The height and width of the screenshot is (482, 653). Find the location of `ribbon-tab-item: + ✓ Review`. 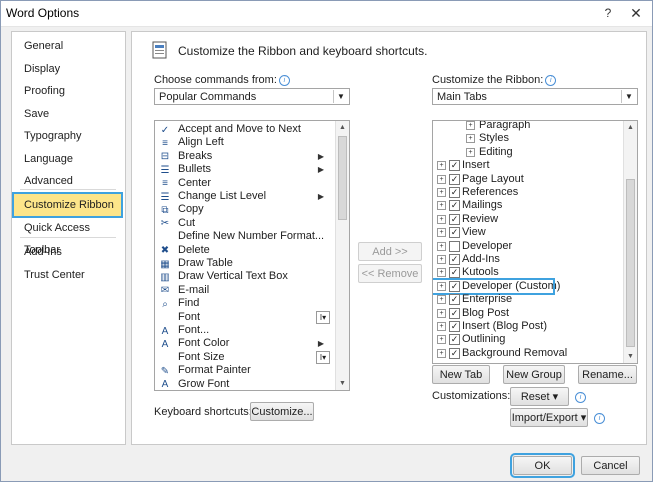

ribbon-tab-item: + ✓ Review is located at coordinates (528, 219).